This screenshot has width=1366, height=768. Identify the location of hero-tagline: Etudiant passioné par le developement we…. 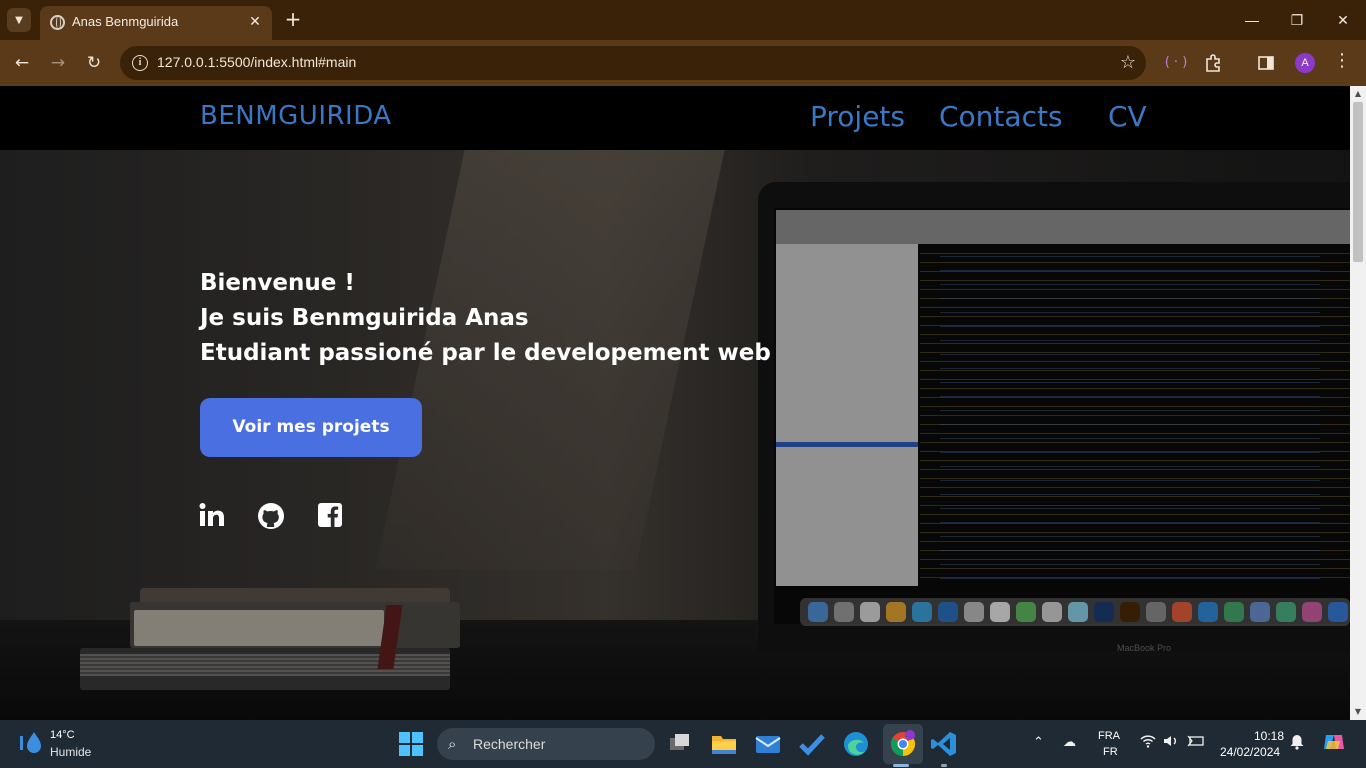
(485, 353).